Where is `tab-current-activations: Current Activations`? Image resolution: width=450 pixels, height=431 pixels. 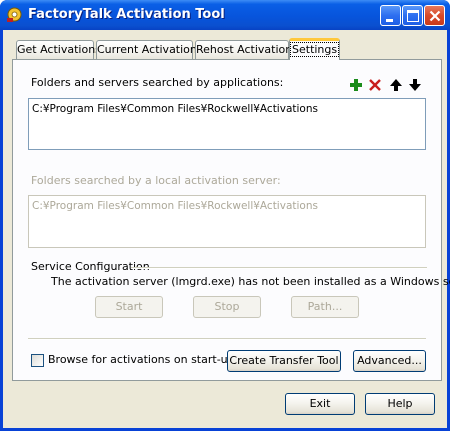 tab-current-activations: Current Activations is located at coordinates (149, 49).